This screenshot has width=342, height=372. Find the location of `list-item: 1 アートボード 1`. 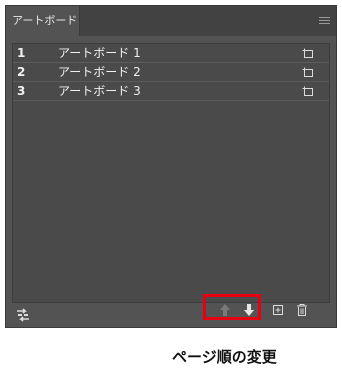

list-item: 1 アートボード 1 is located at coordinates (171, 53).